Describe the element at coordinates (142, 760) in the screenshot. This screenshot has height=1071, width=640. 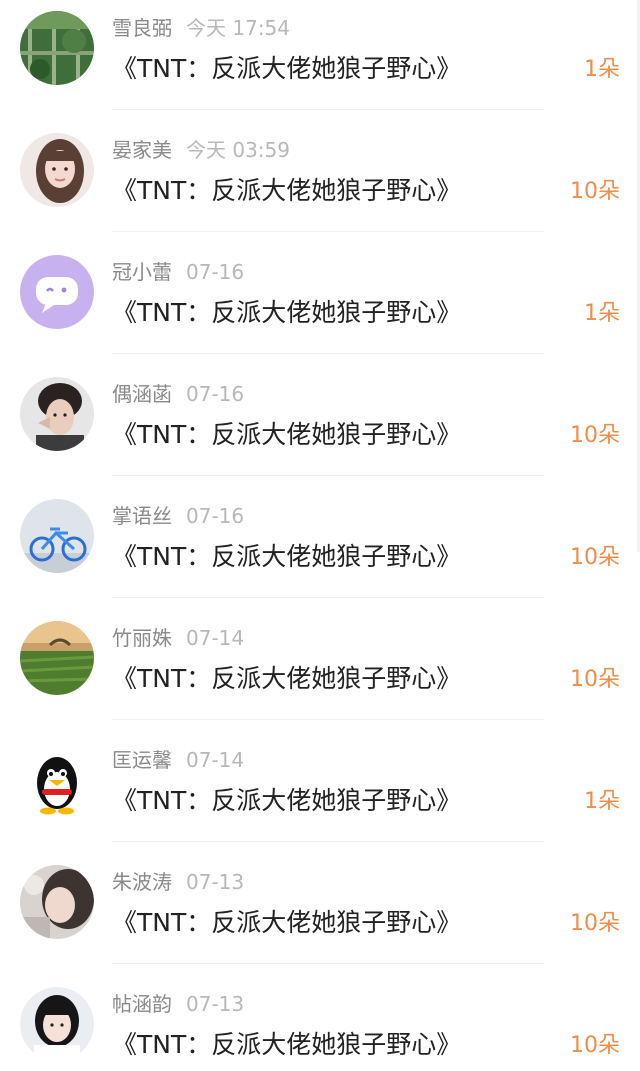
I see `user-name: 匡运馨` at that location.